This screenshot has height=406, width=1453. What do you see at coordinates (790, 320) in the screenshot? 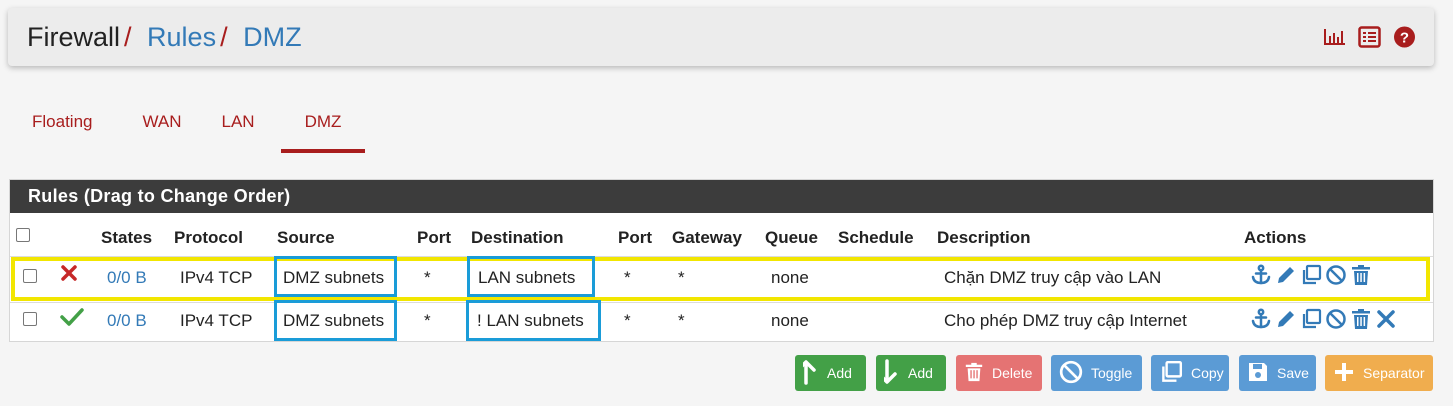
I see `rule-queue: none` at bounding box center [790, 320].